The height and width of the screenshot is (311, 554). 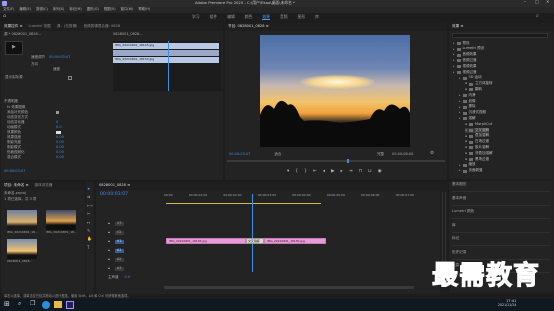 What do you see at coordinates (4, 16) in the screenshot?
I see `home-icon: ⌂` at bounding box center [4, 16].